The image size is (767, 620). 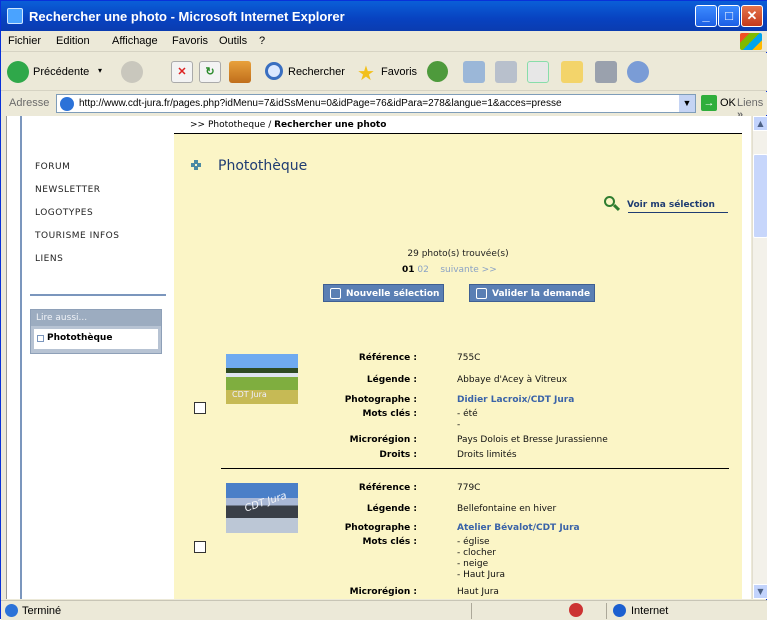 What do you see at coordinates (650, 611) in the screenshot?
I see `security-zone-label: Internet` at bounding box center [650, 611].